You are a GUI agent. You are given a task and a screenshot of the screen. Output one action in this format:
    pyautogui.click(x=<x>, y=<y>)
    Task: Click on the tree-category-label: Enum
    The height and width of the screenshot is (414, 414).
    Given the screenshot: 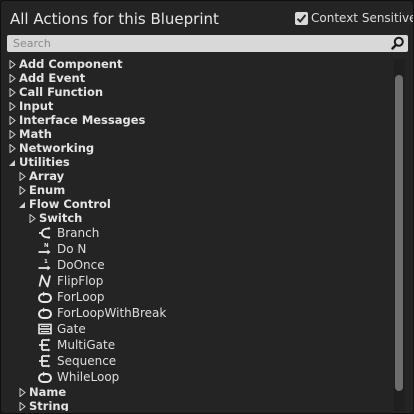 What is the action you would take?
    pyautogui.click(x=47, y=190)
    